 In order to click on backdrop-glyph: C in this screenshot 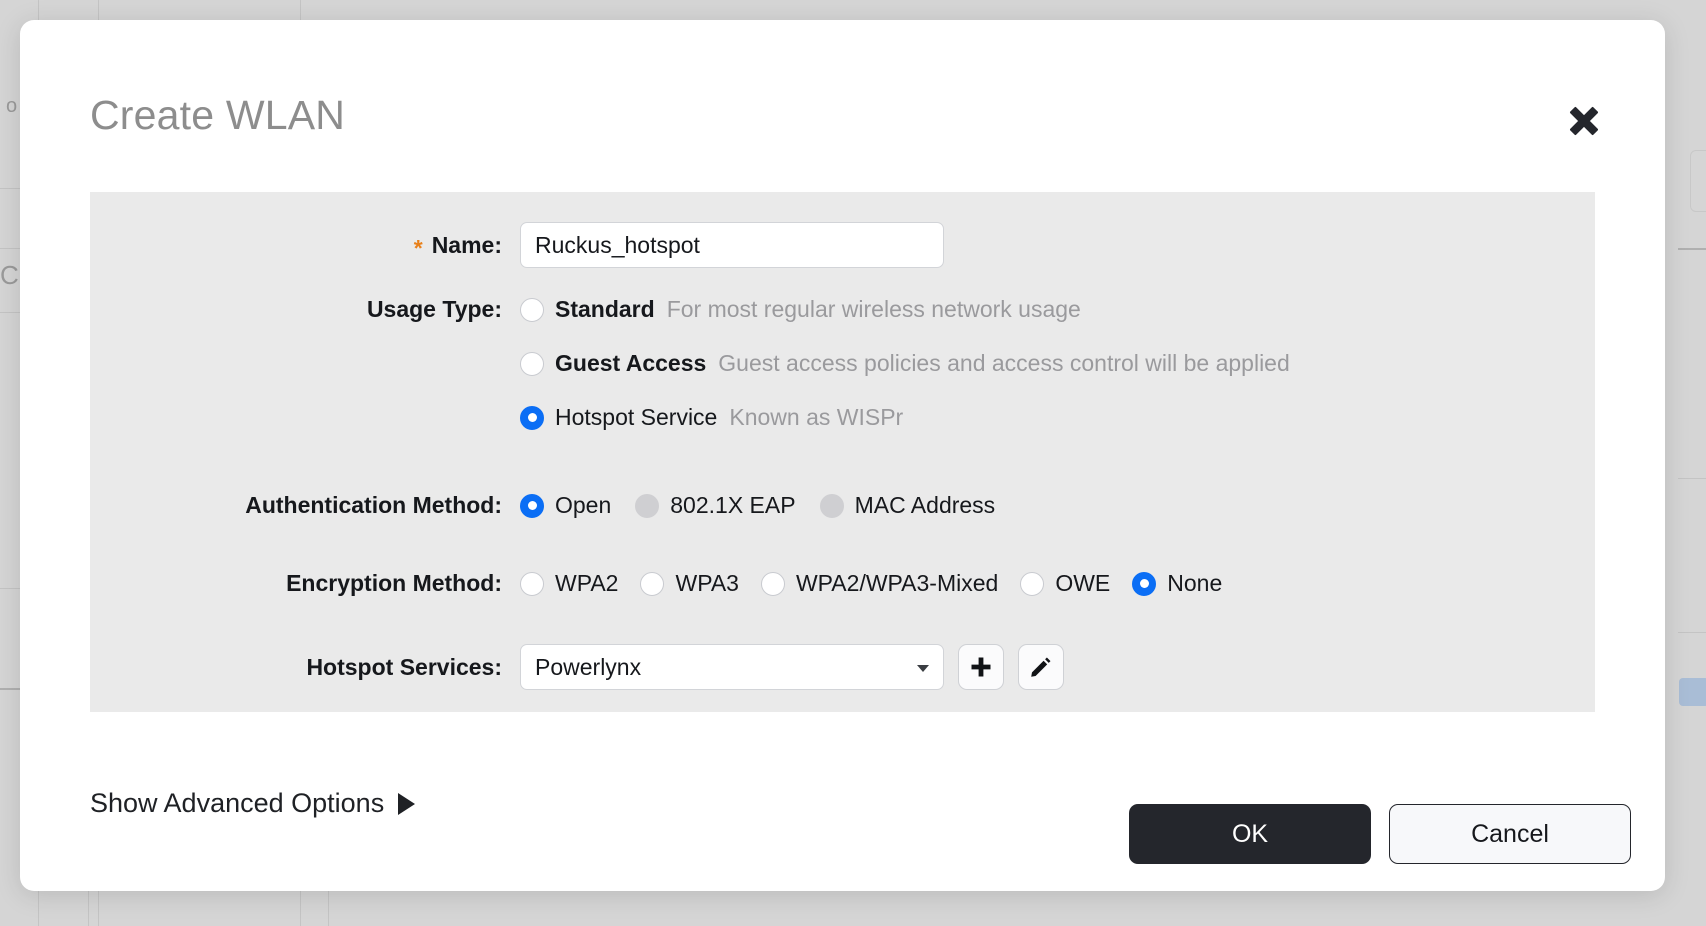, I will do `click(9, 275)`.